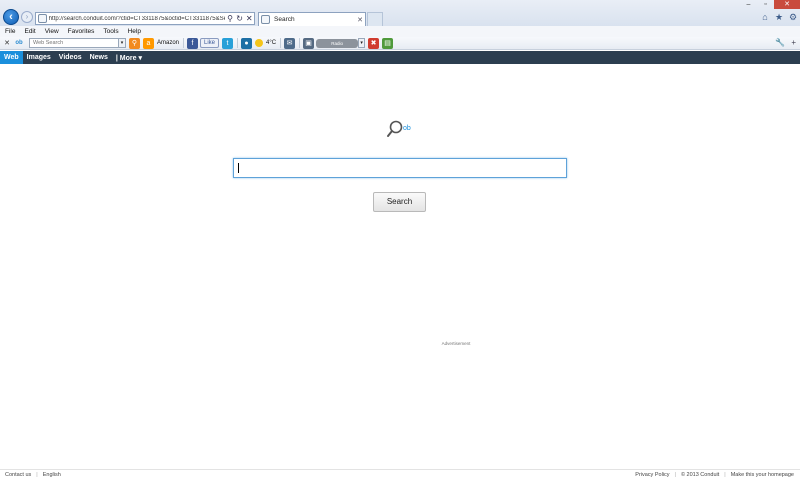  I want to click on twitter-icon: t, so click(228, 43).